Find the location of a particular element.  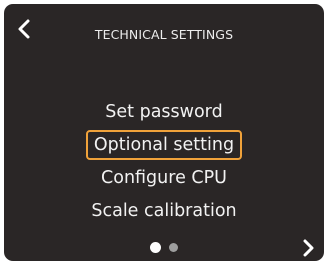

menu-item-label: Set password is located at coordinates (164, 112).